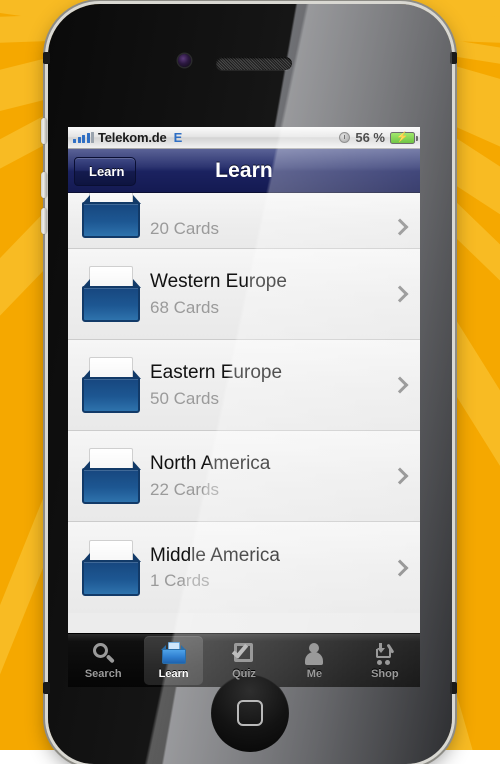 Image resolution: width=500 pixels, height=764 pixels. I want to click on list-item: North America 22 Cards, so click(244, 476).